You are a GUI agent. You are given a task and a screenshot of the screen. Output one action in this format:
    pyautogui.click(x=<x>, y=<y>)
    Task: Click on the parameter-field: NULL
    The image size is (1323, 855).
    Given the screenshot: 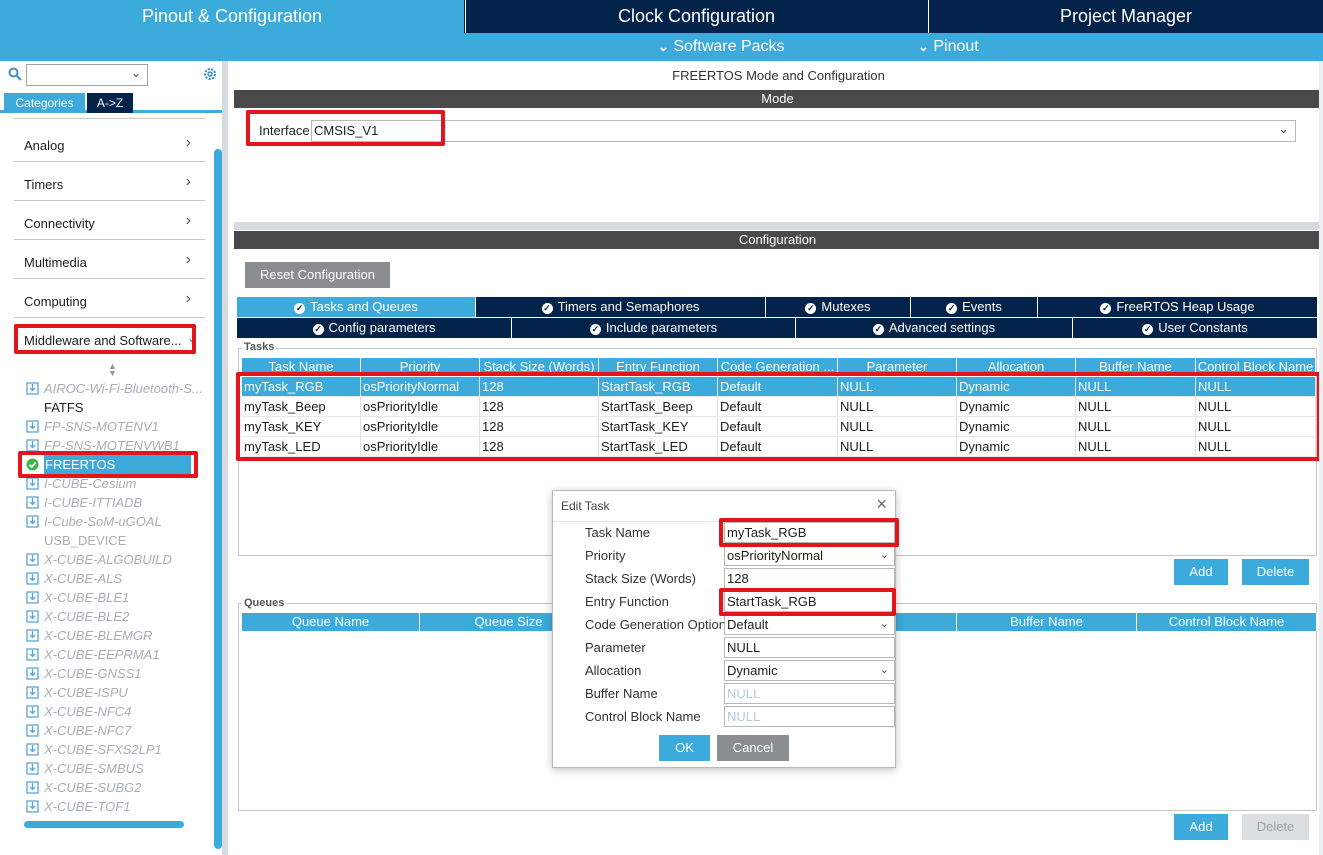 What is the action you would take?
    pyautogui.click(x=809, y=647)
    